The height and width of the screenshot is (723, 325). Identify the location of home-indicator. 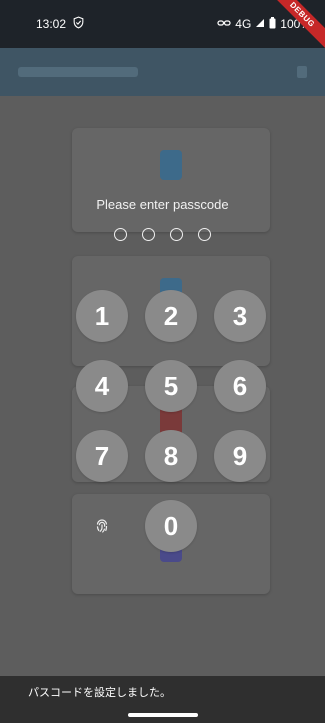
(163, 715).